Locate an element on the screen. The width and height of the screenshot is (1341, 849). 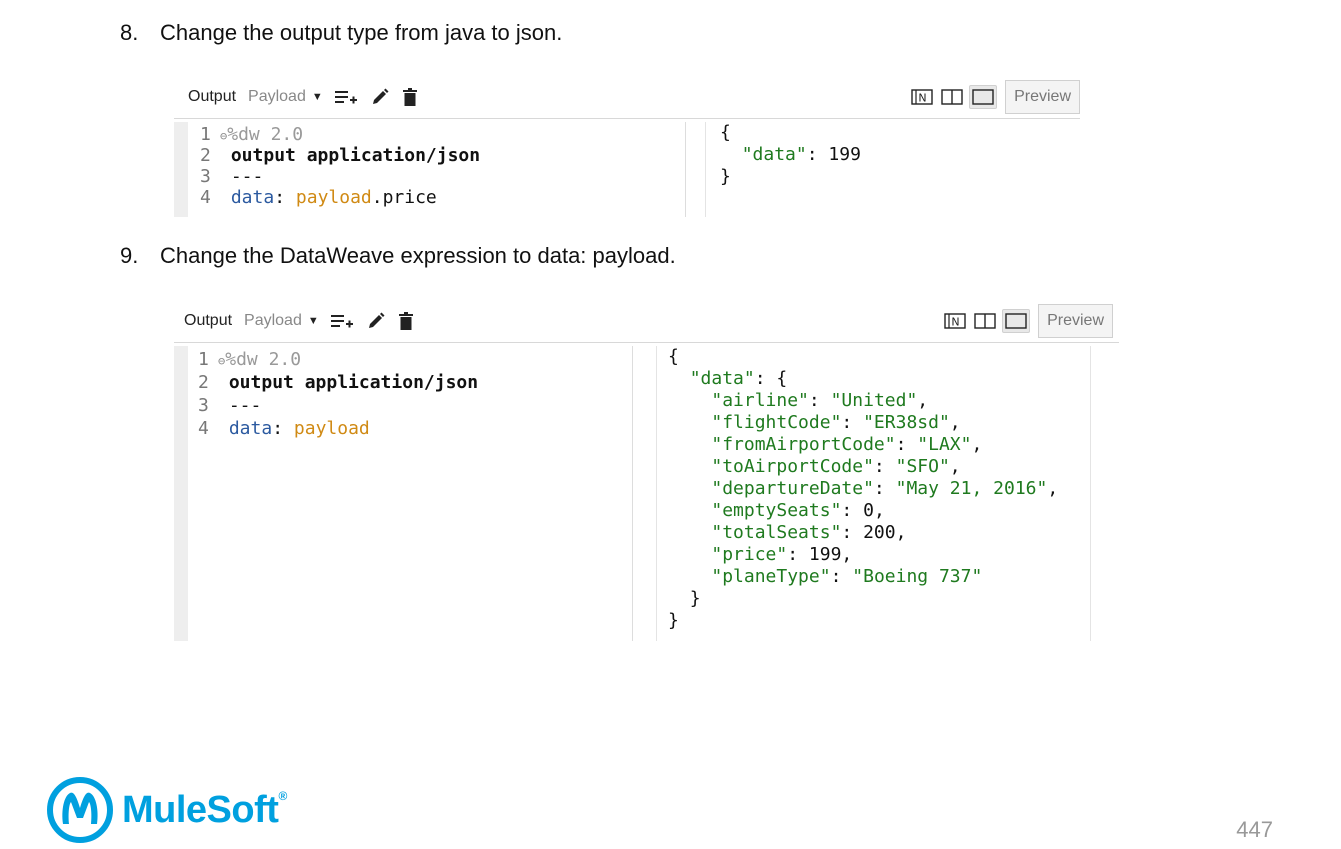
output-preview: { "data": 199 } is located at coordinates (790, 154).